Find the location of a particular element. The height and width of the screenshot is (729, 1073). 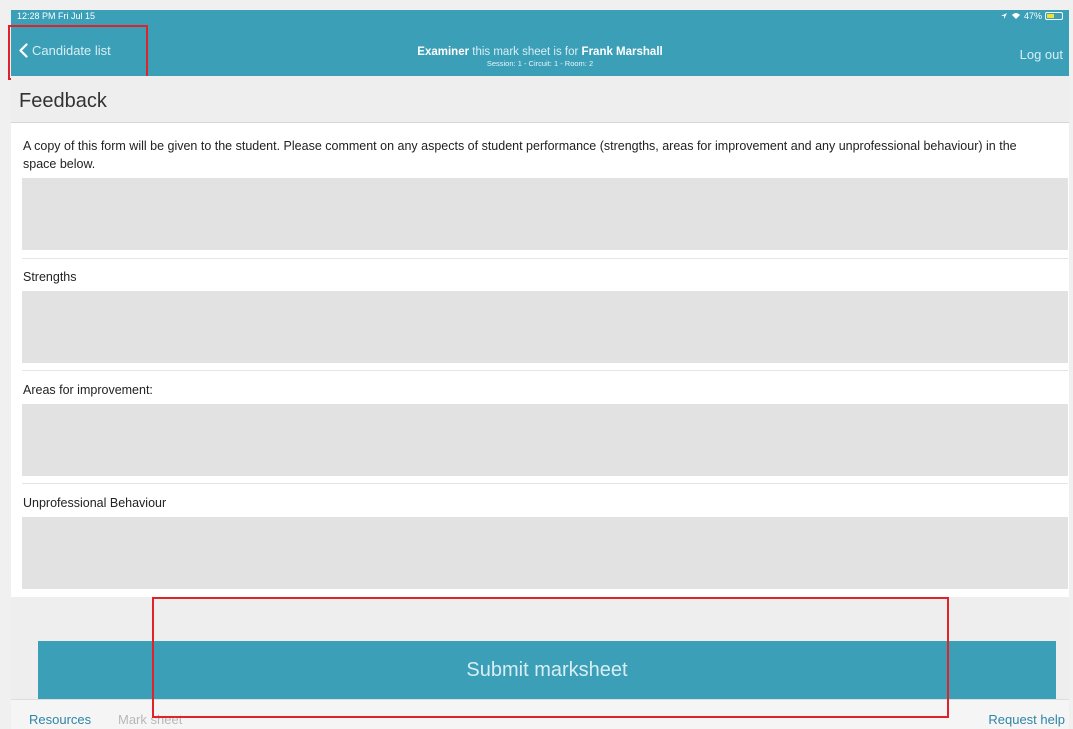

logout-button: Log out is located at coordinates (1041, 54).